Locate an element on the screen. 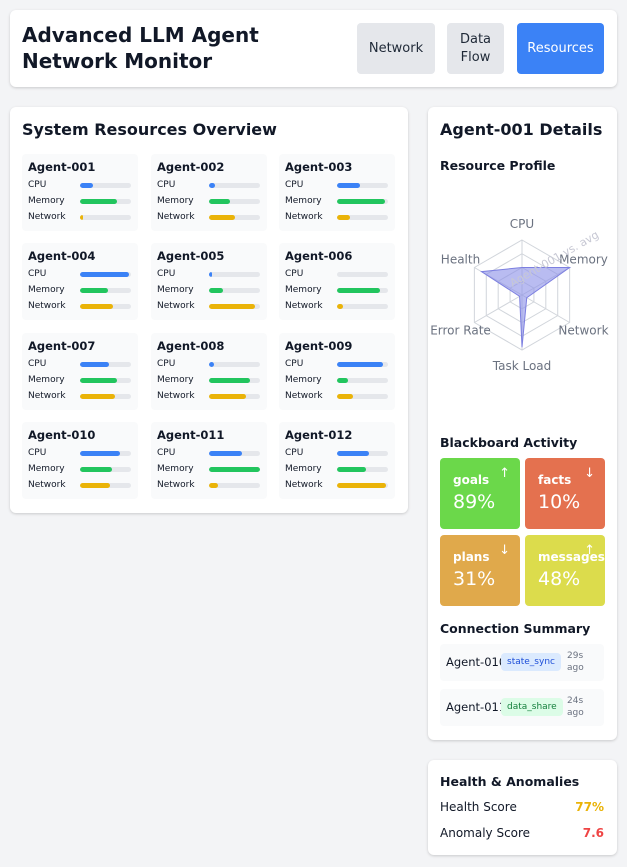 The height and width of the screenshot is (867, 627). agent-card: Agent-005 CPU Memory Network is located at coordinates (209, 281).